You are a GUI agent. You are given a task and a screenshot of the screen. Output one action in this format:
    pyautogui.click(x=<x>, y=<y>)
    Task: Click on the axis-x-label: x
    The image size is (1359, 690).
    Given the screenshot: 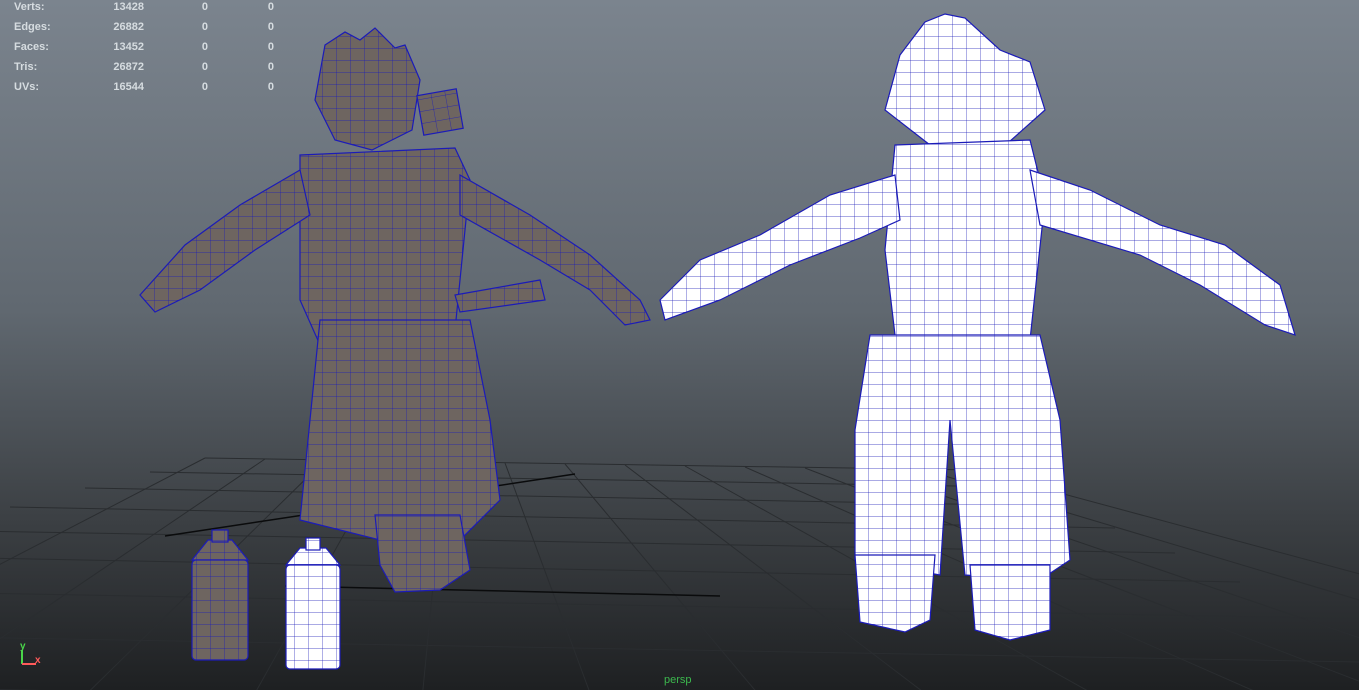 What is the action you would take?
    pyautogui.click(x=38, y=660)
    